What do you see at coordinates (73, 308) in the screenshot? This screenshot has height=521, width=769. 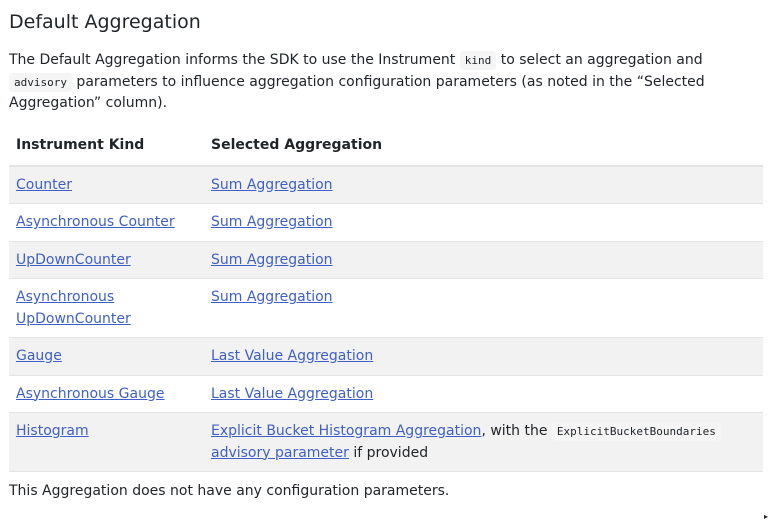 I see `instrument-link-async-updowncounter: Asynchronous UpDownCounter` at bounding box center [73, 308].